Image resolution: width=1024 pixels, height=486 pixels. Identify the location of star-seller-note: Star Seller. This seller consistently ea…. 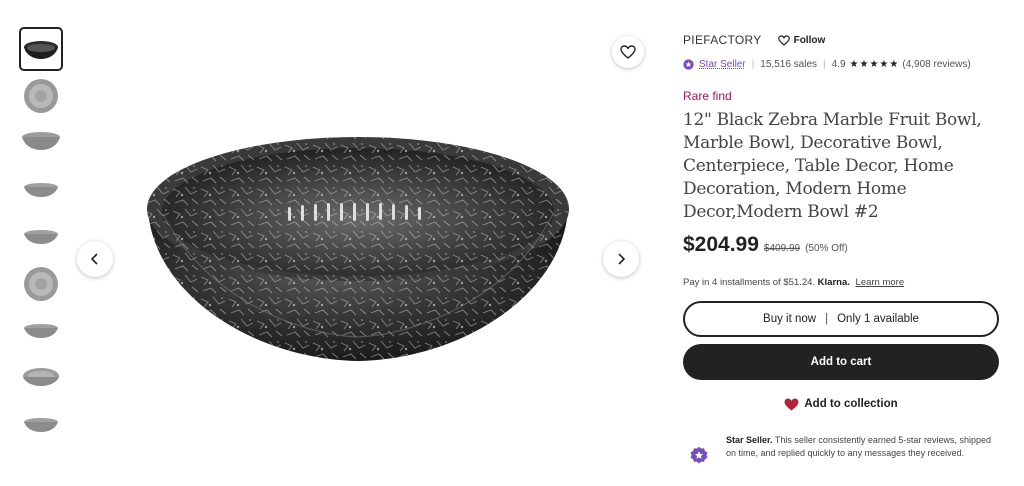
(841, 449).